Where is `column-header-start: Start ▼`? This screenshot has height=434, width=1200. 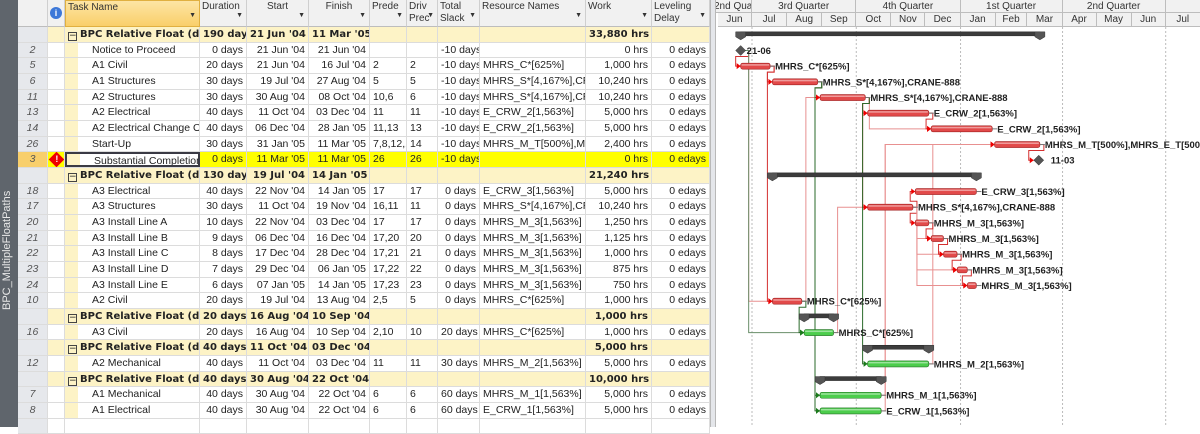
column-header-start: Start ▼ is located at coordinates (278, 13).